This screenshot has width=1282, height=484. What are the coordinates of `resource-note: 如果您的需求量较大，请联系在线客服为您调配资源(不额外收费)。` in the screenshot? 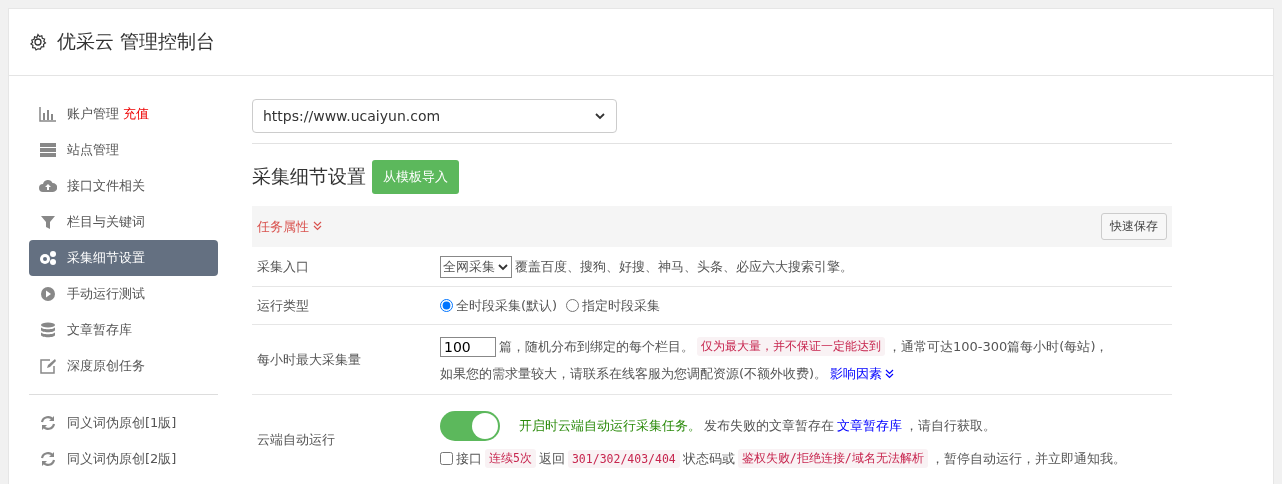 It's located at (634, 373).